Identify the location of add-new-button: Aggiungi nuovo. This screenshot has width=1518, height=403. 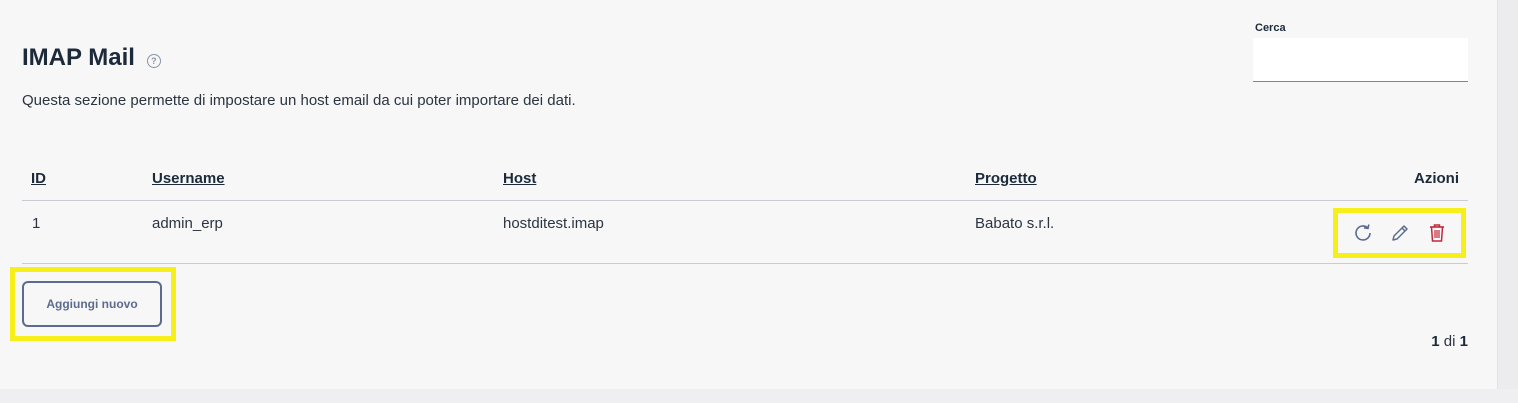
(92, 304).